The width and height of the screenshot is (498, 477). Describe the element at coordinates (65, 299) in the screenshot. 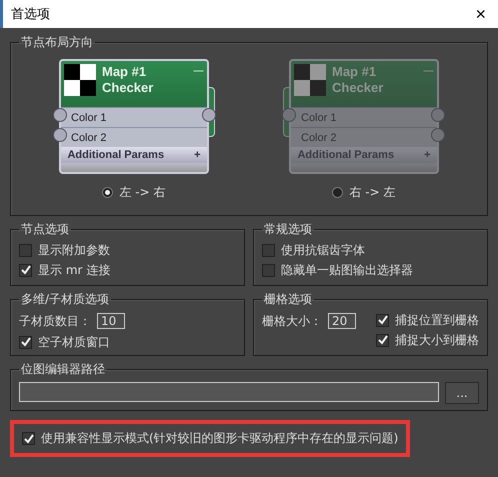

I see `group-title: 多维/子材质选项` at that location.